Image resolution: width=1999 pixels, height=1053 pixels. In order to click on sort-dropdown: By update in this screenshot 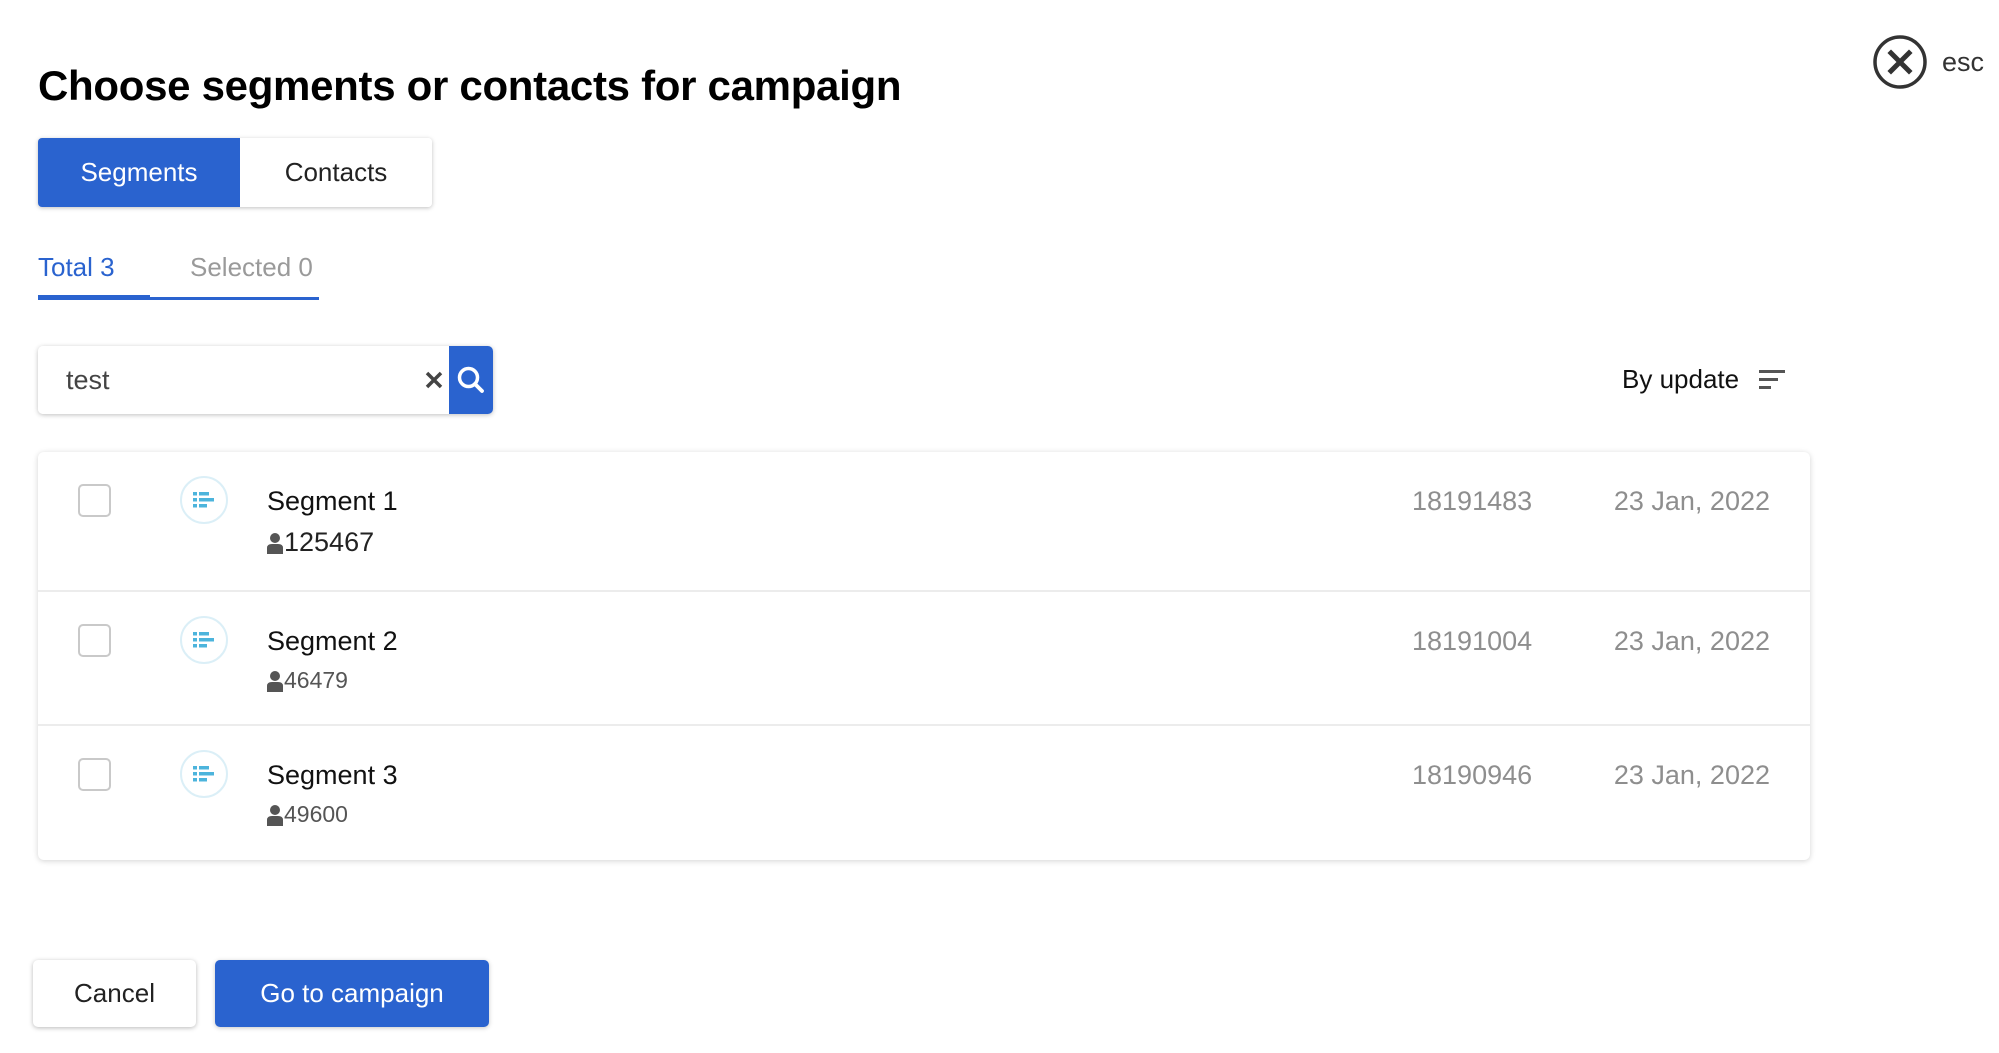, I will do `click(1704, 379)`.